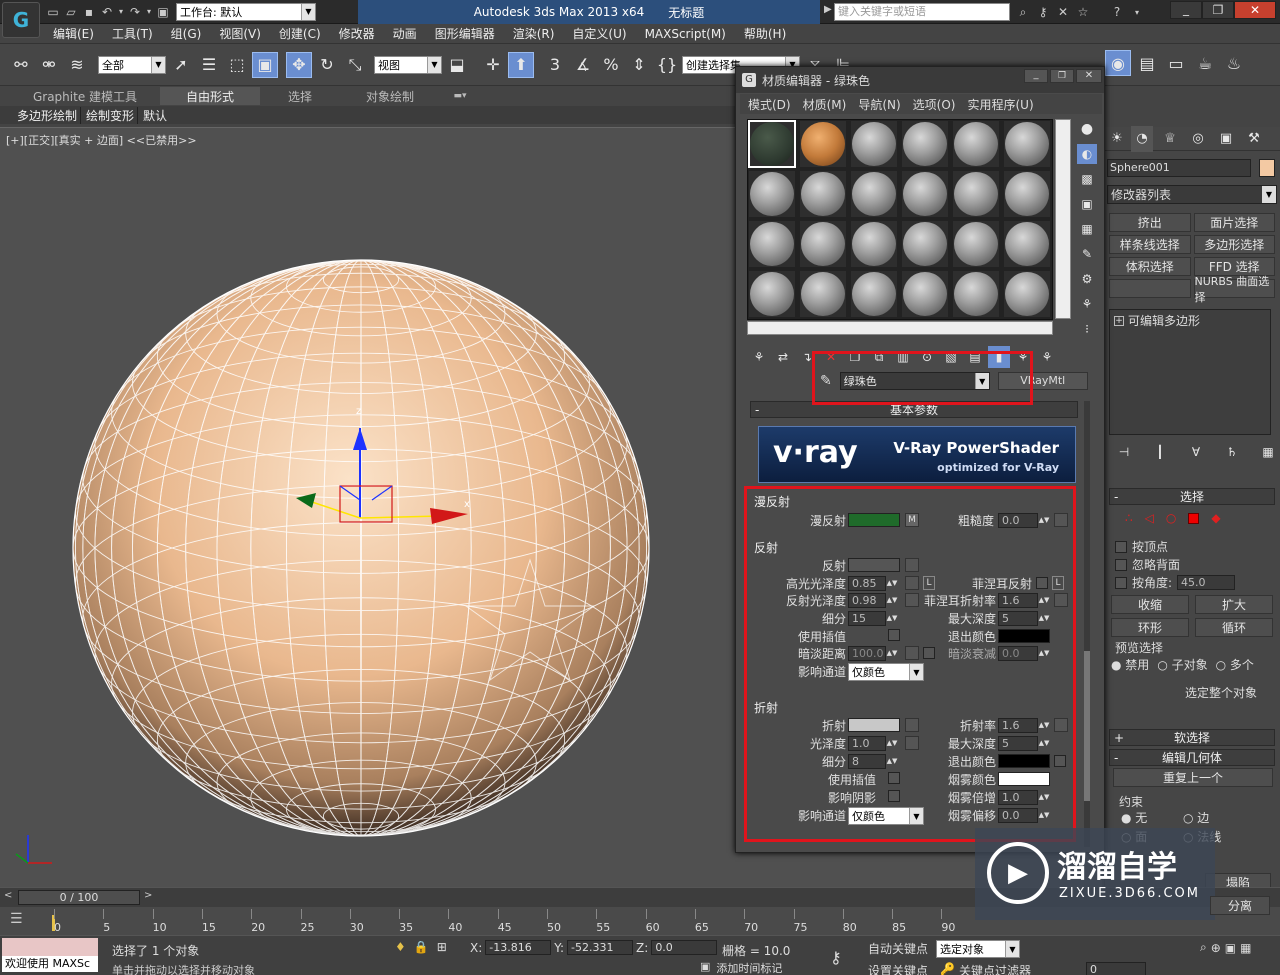 Image resolution: width=1280 pixels, height=975 pixels. Describe the element at coordinates (457, 65) in the screenshot. I see `pivot-center-icon: ⬓` at that location.